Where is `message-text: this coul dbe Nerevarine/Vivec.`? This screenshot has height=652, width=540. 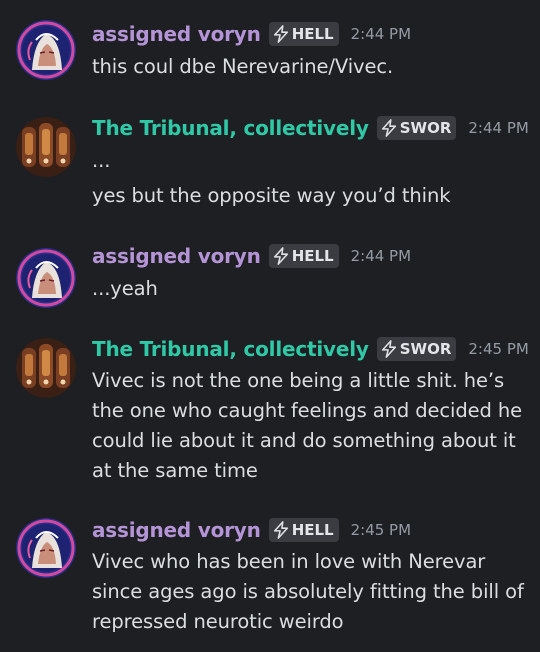 message-text: this coul dbe Nerevarine/Vivec. is located at coordinates (243, 66).